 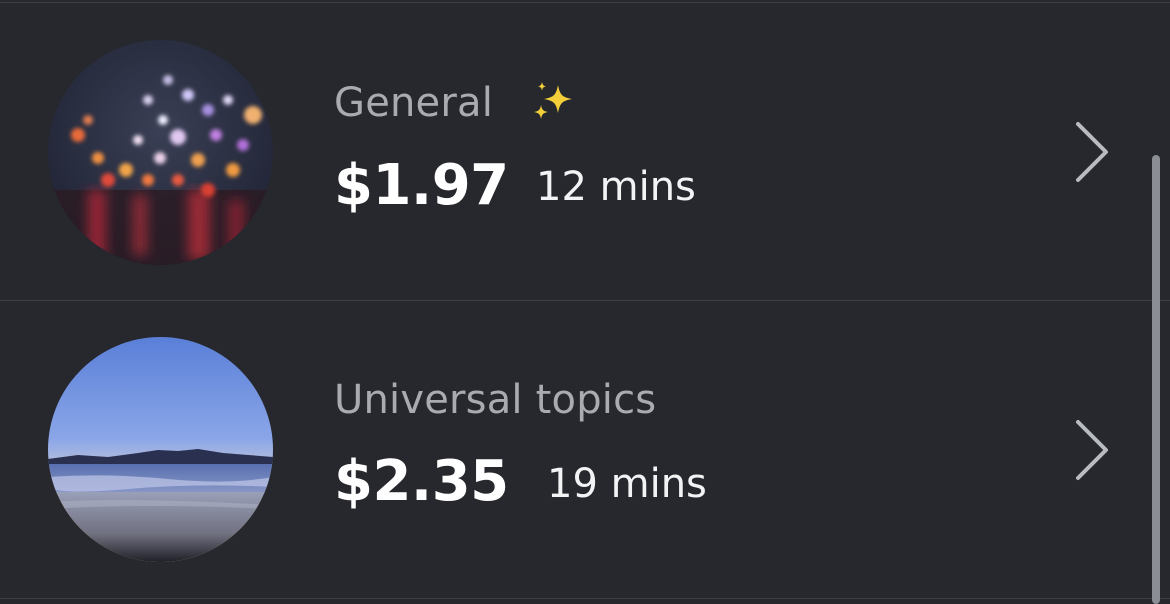 What do you see at coordinates (553, 100) in the screenshot?
I see `sparkles-icon` at bounding box center [553, 100].